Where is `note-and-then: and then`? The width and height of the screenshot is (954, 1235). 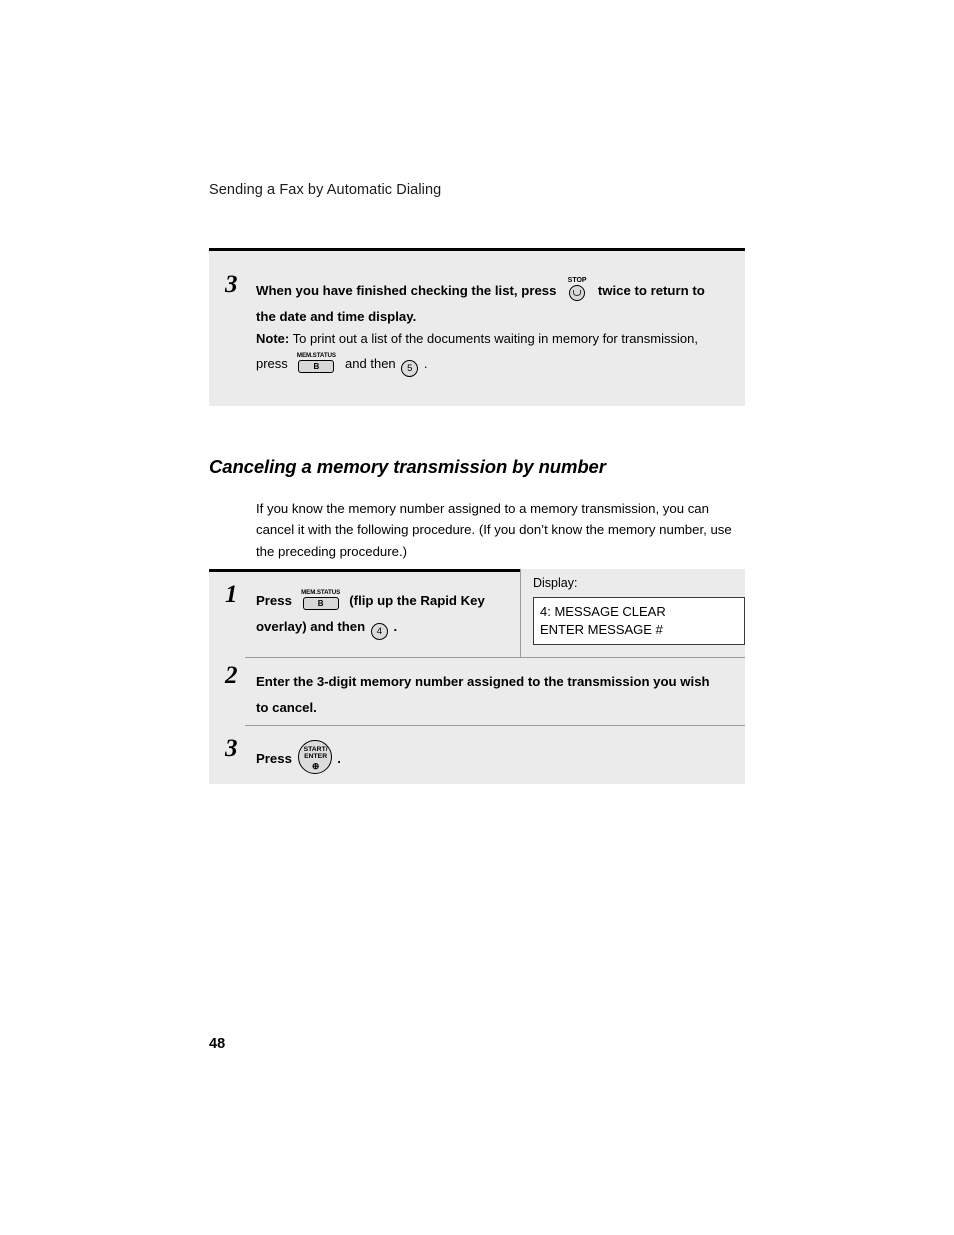
note-and-then: and then is located at coordinates (370, 364).